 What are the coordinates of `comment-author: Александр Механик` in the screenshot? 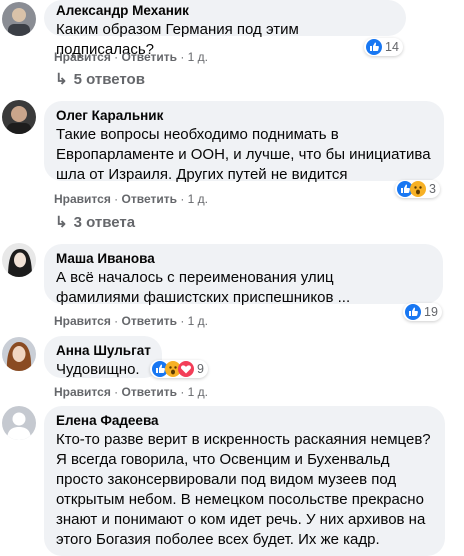 It's located at (225, 11).